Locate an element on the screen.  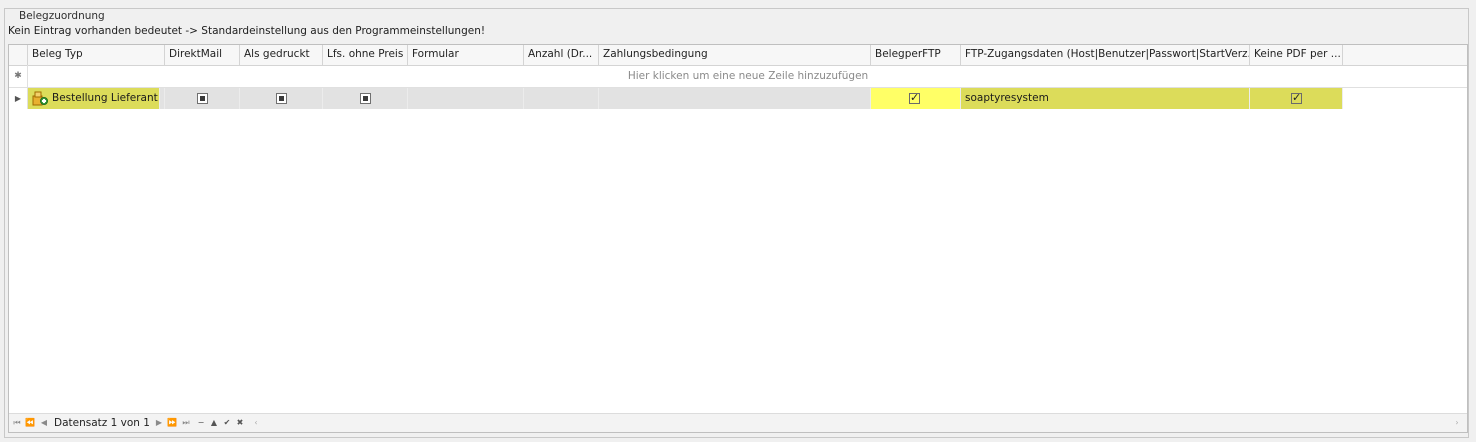
cell-beleg-typ: Bestellung Lieferant is located at coordinates (94, 98).